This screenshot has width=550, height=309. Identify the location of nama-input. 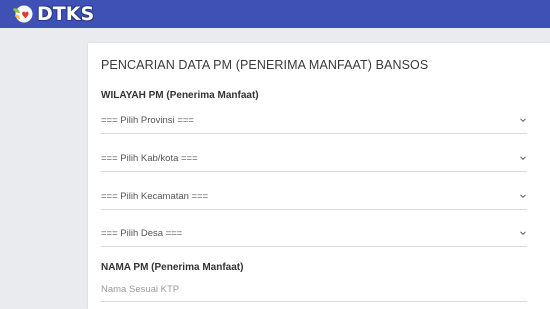
(311, 289).